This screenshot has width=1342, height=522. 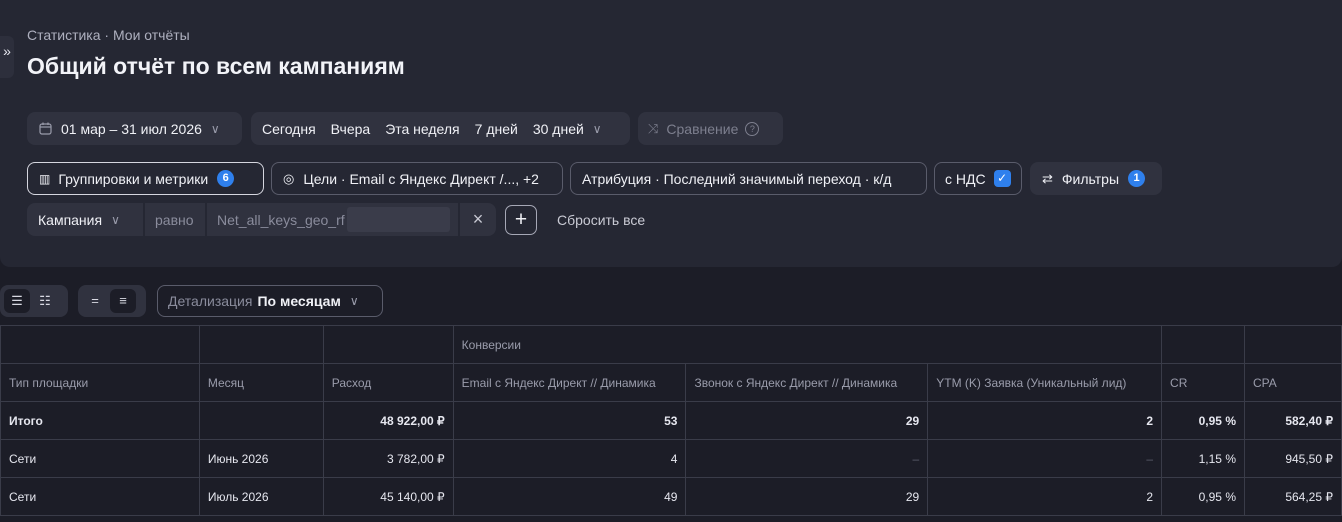 I want to click on shuffle-icon: ⤨, so click(x=653, y=128).